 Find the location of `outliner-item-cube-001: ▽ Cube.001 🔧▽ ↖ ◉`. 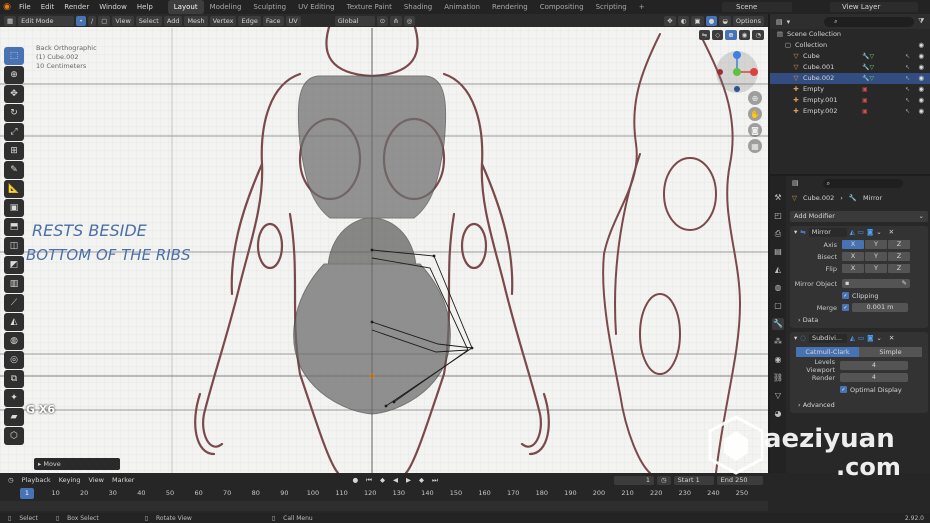

outliner-item-cube-001: ▽ Cube.001 🔧▽ ↖ ◉ is located at coordinates (850, 67).